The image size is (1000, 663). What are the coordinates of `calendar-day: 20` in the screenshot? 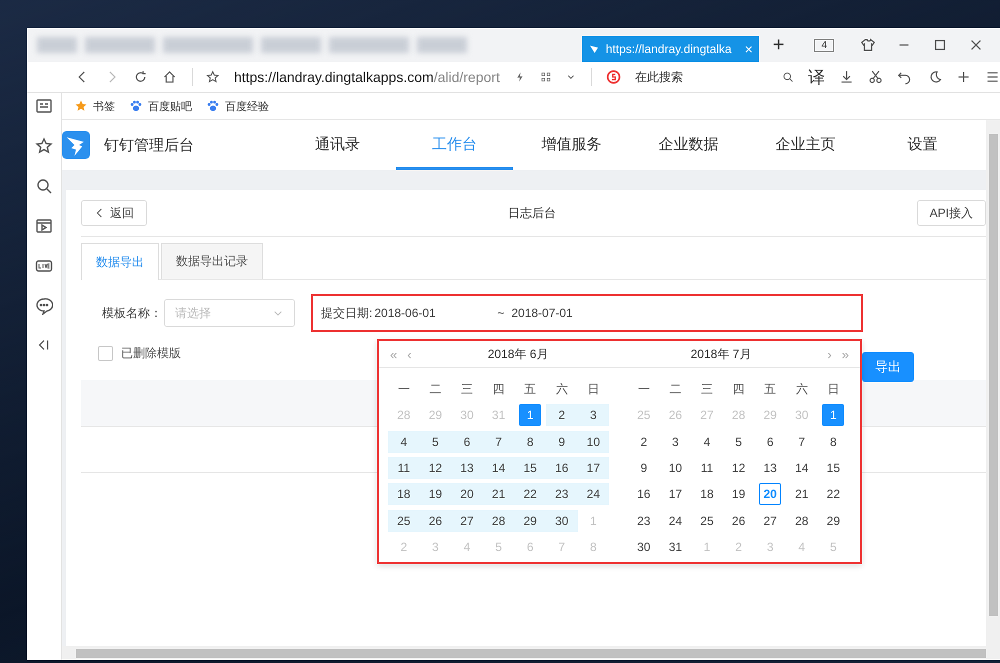 It's located at (467, 494).